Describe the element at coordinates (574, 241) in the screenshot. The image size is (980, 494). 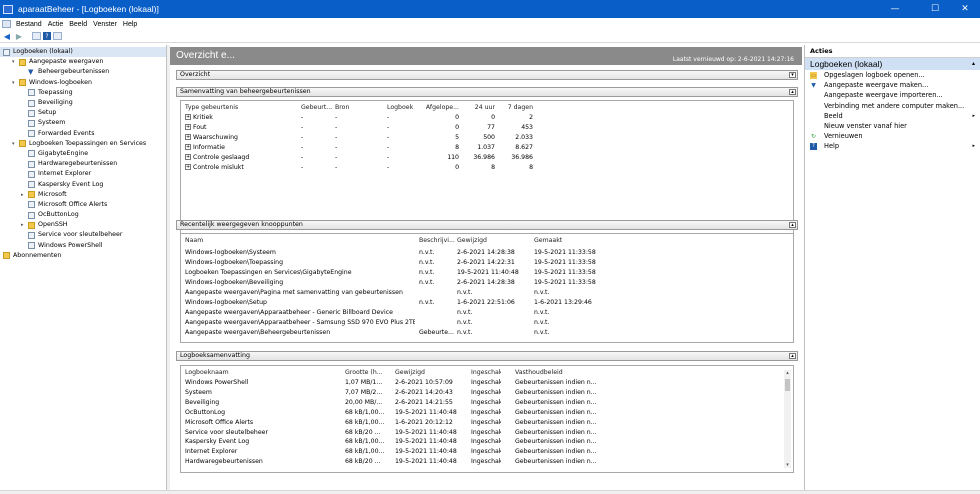
I see `column-header: Gemaakt` at that location.